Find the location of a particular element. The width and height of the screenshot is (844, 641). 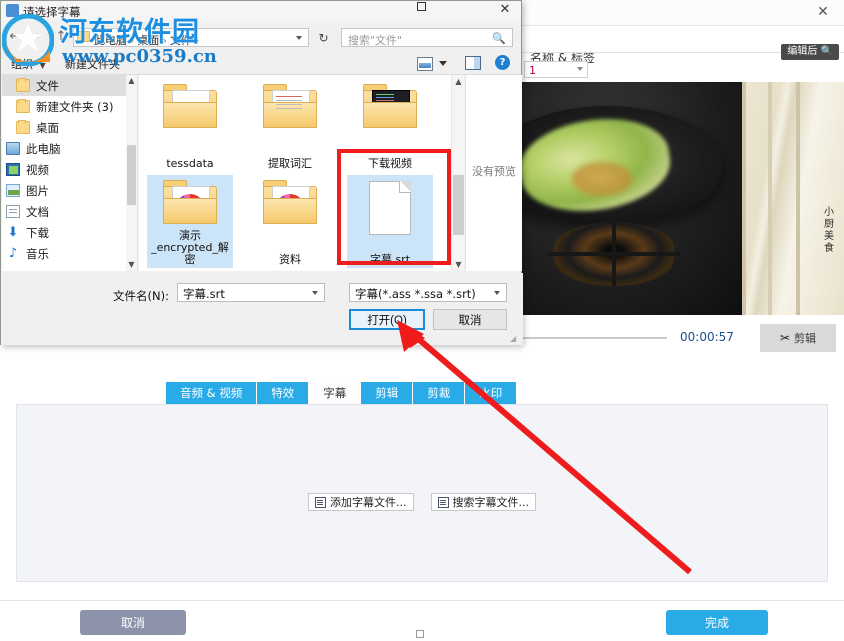

view-mode-icon is located at coordinates (425, 64).